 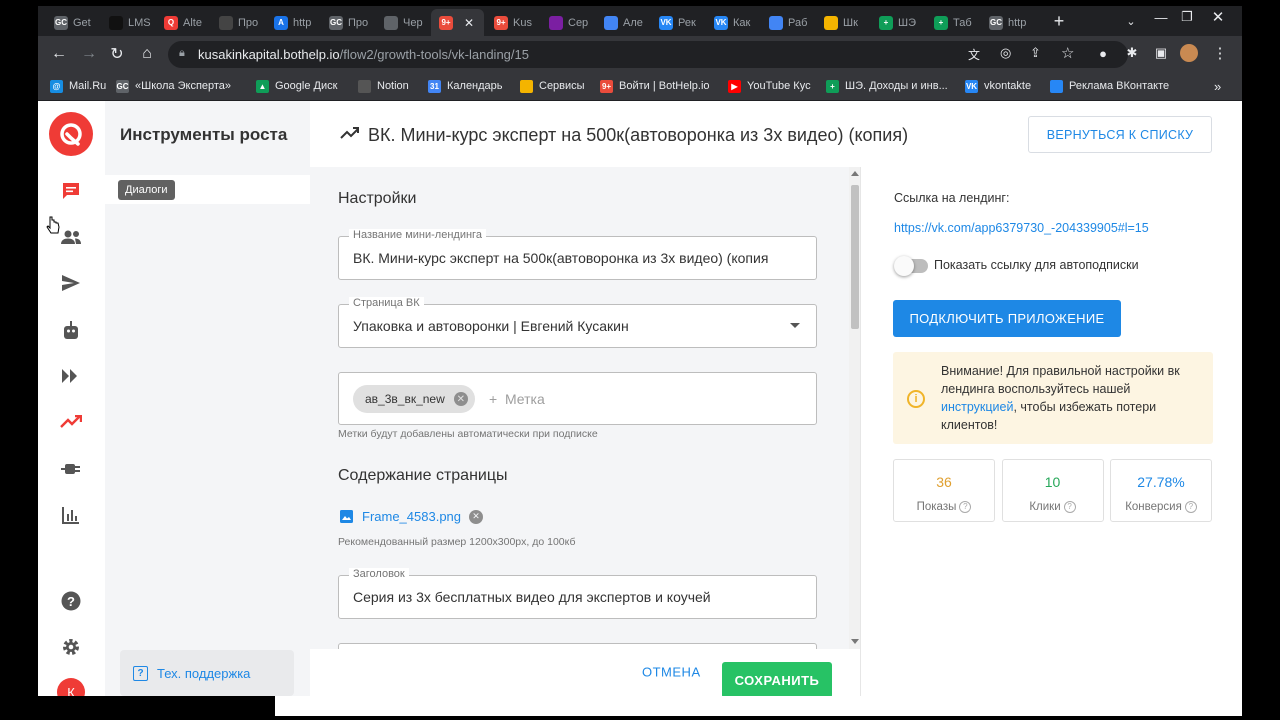 What do you see at coordinates (897, 22) in the screenshot?
I see `browser-tab: + ШЭ` at bounding box center [897, 22].